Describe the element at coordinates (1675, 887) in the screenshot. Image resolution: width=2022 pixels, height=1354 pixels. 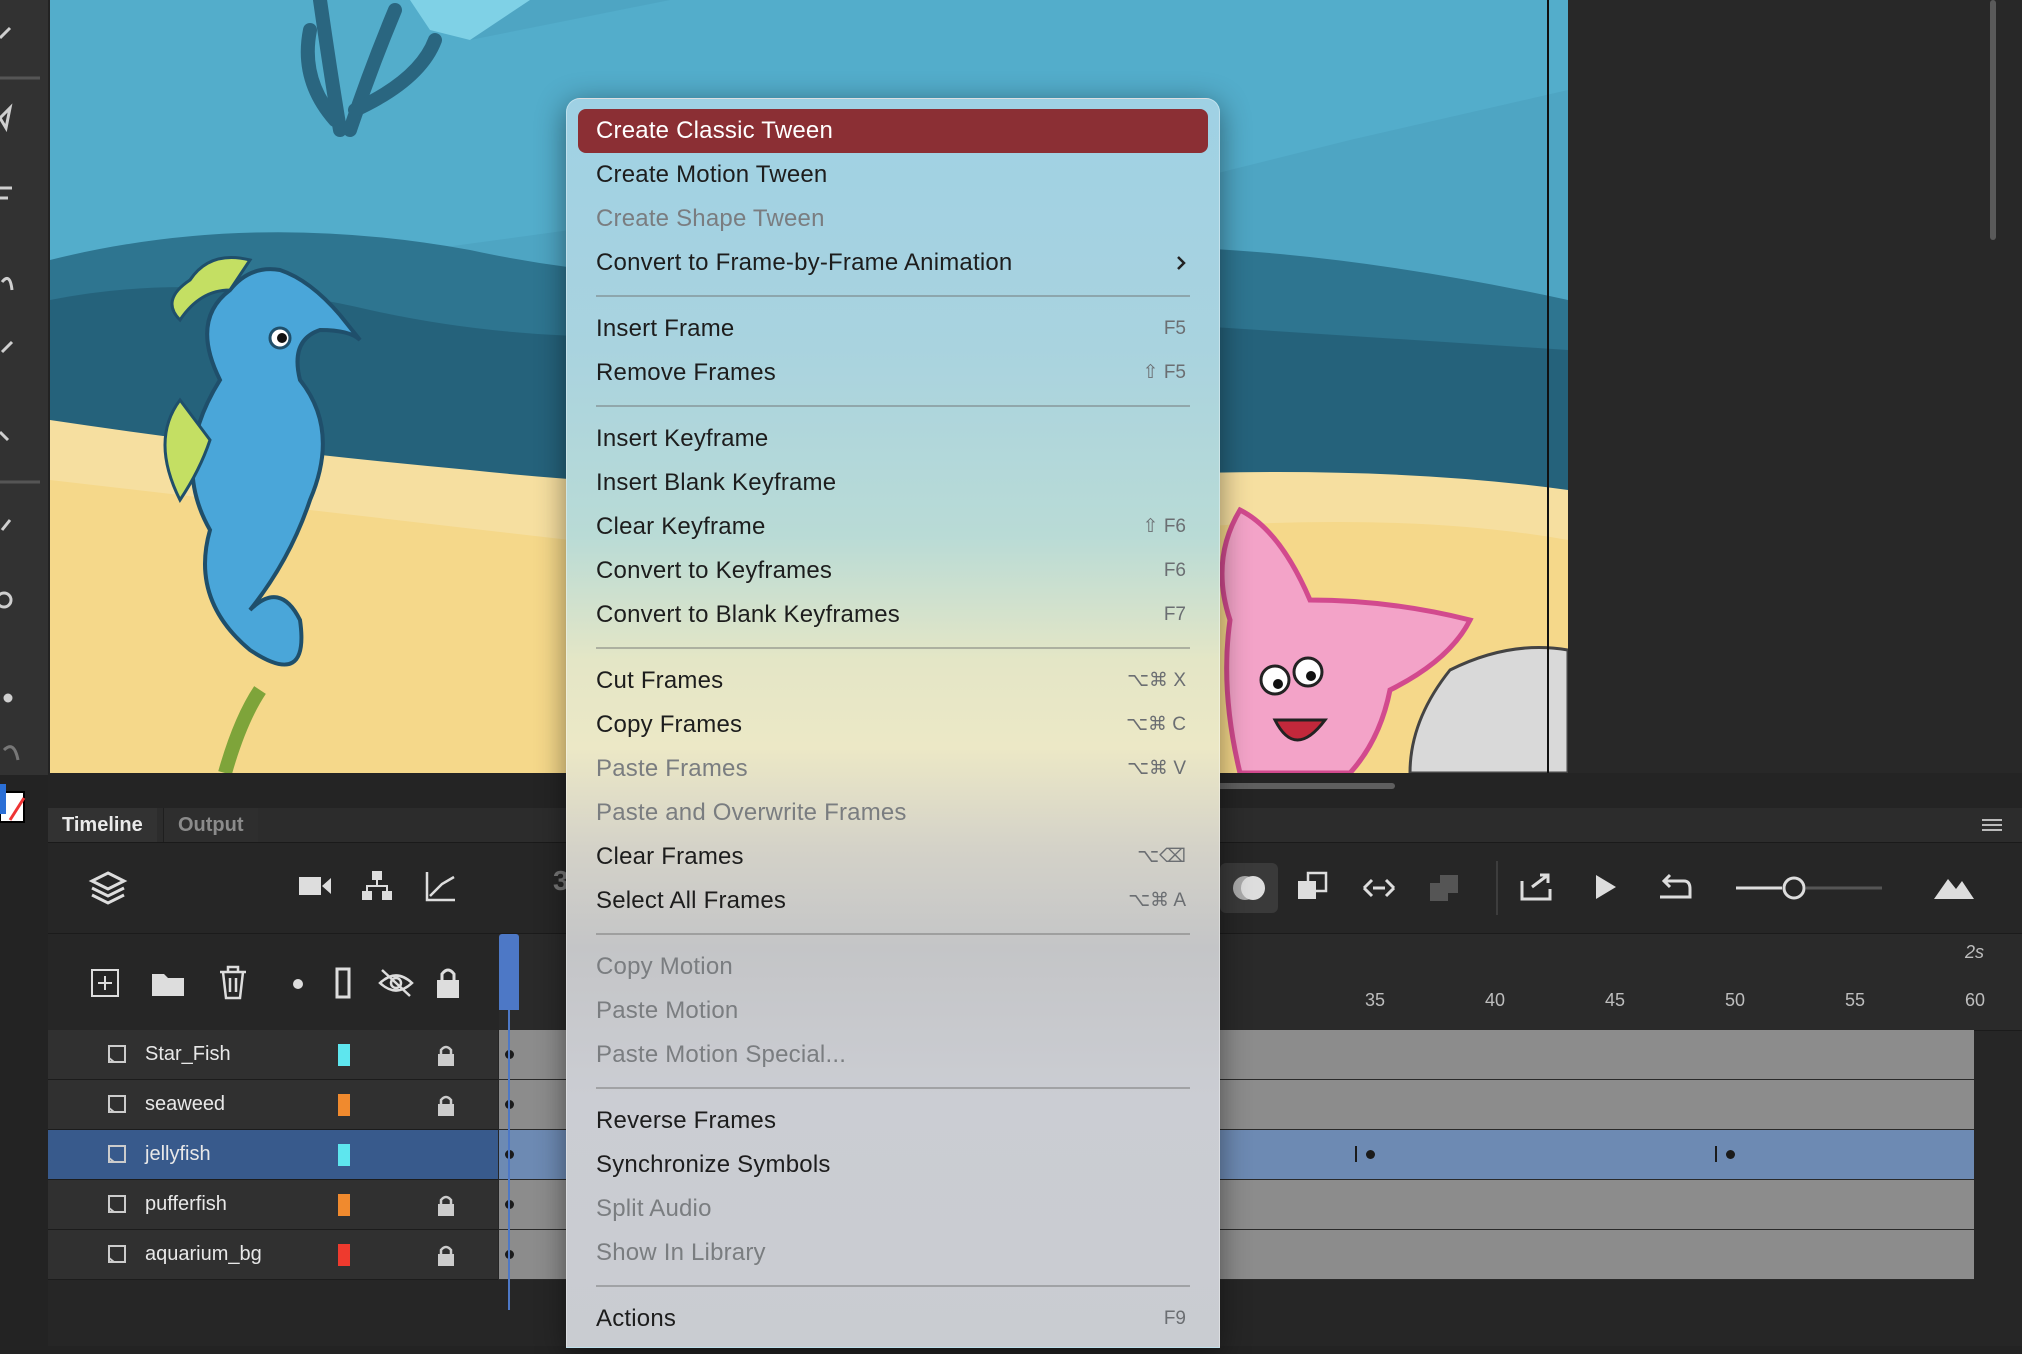
I see `rewind-loop-icon` at that location.